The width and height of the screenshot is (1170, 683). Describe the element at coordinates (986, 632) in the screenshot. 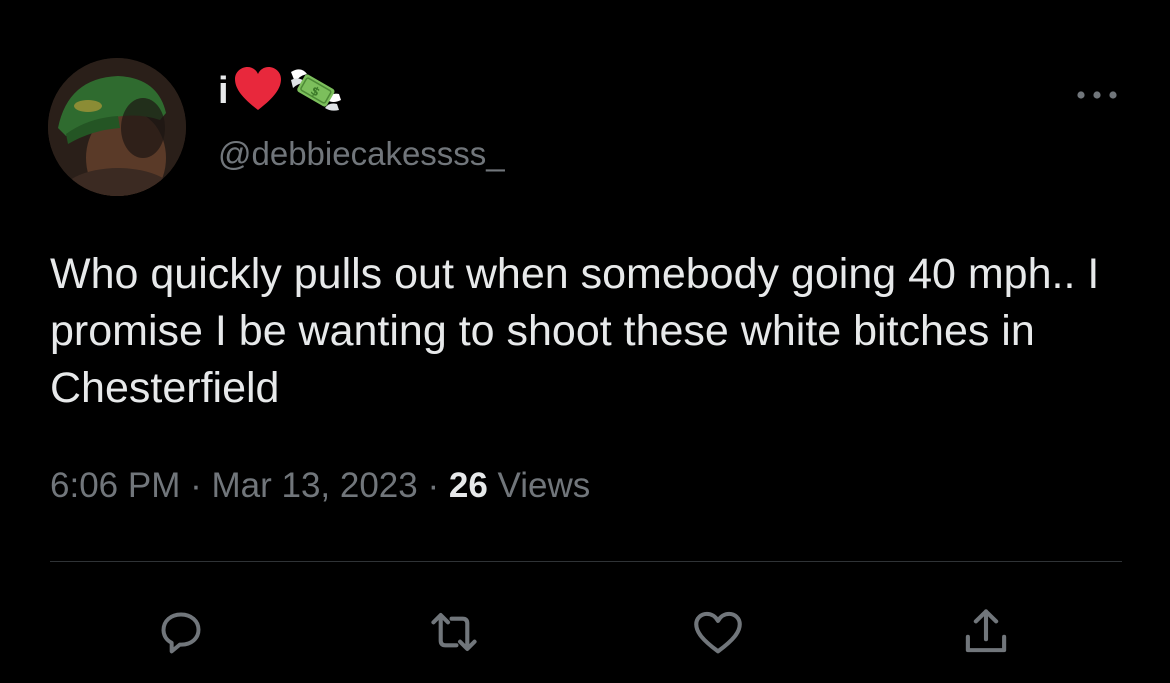

I see `share-icon` at that location.